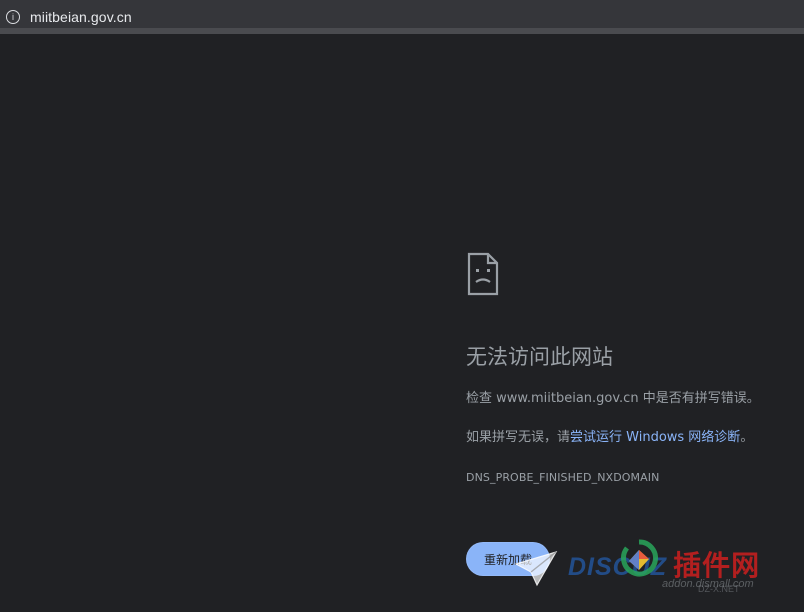 Image resolution: width=804 pixels, height=612 pixels. What do you see at coordinates (483, 274) in the screenshot?
I see `sad-document-icon` at bounding box center [483, 274].